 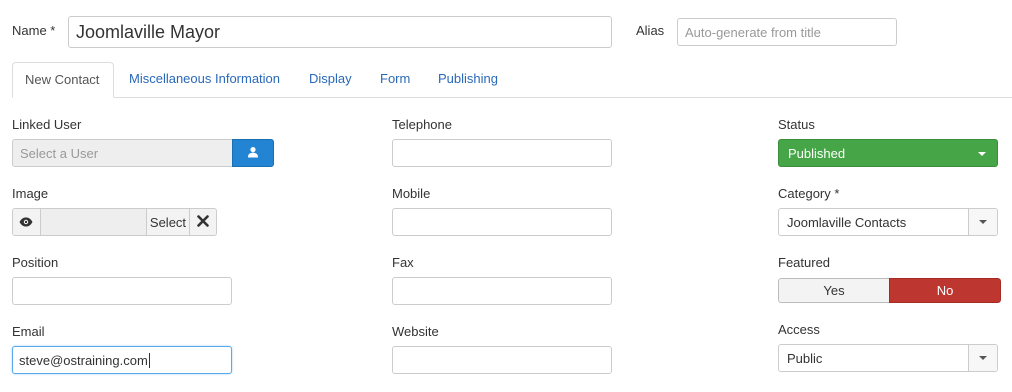 I want to click on name-label: Name *, so click(x=34, y=30).